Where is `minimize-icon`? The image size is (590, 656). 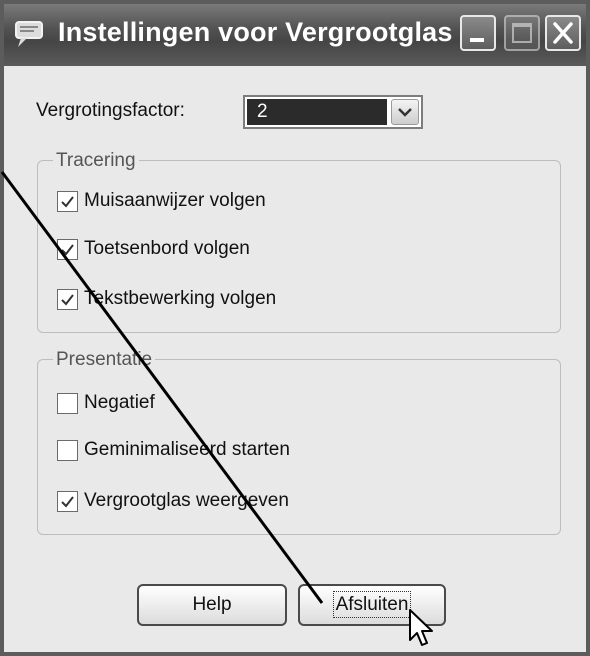
minimize-icon is located at coordinates (477, 40).